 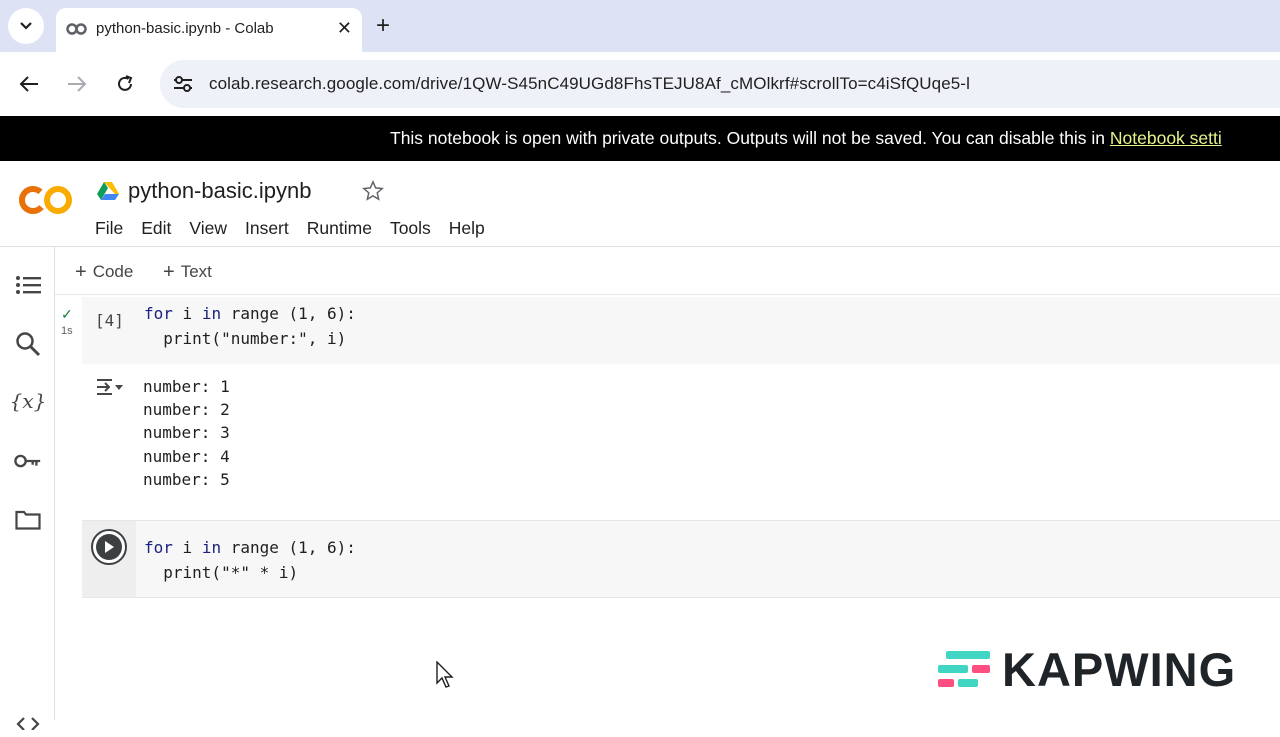 I want to click on chevron-down-icon, so click(x=26, y=26).